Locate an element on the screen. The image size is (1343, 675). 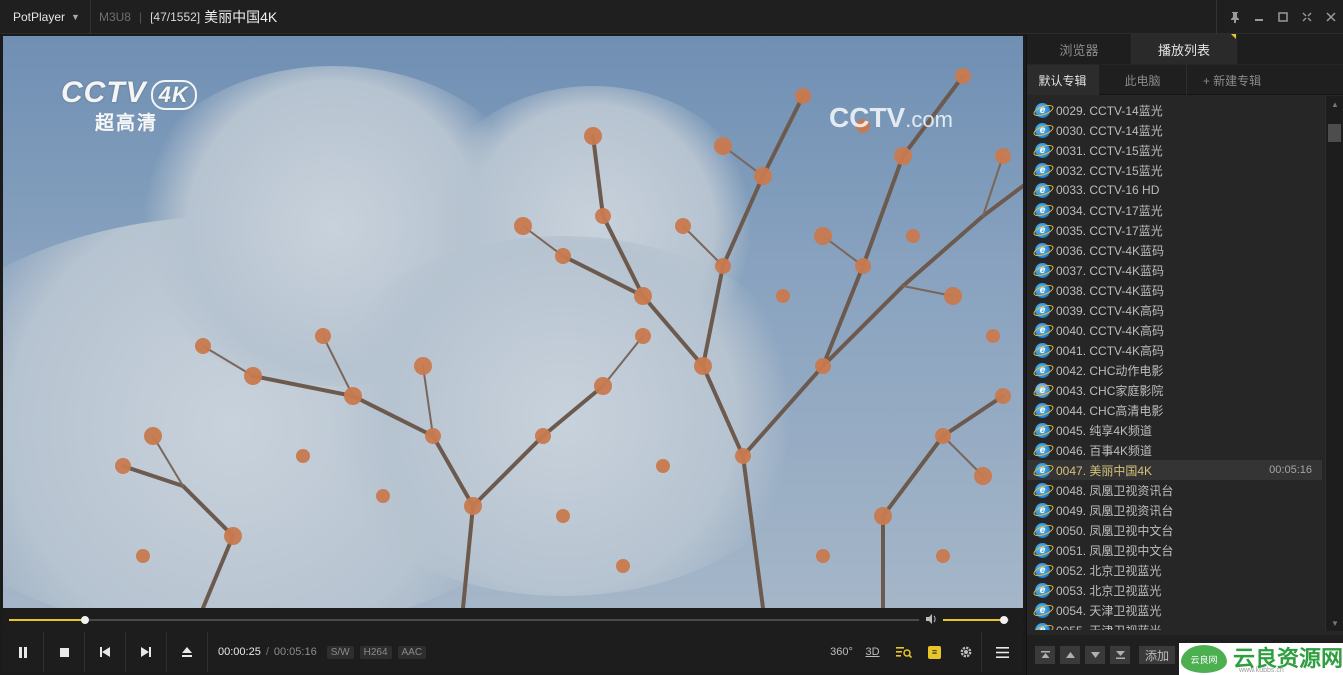
playlist-item: e 0049. 凤凰卫视资讯台 is located at coordinates (1174, 510).